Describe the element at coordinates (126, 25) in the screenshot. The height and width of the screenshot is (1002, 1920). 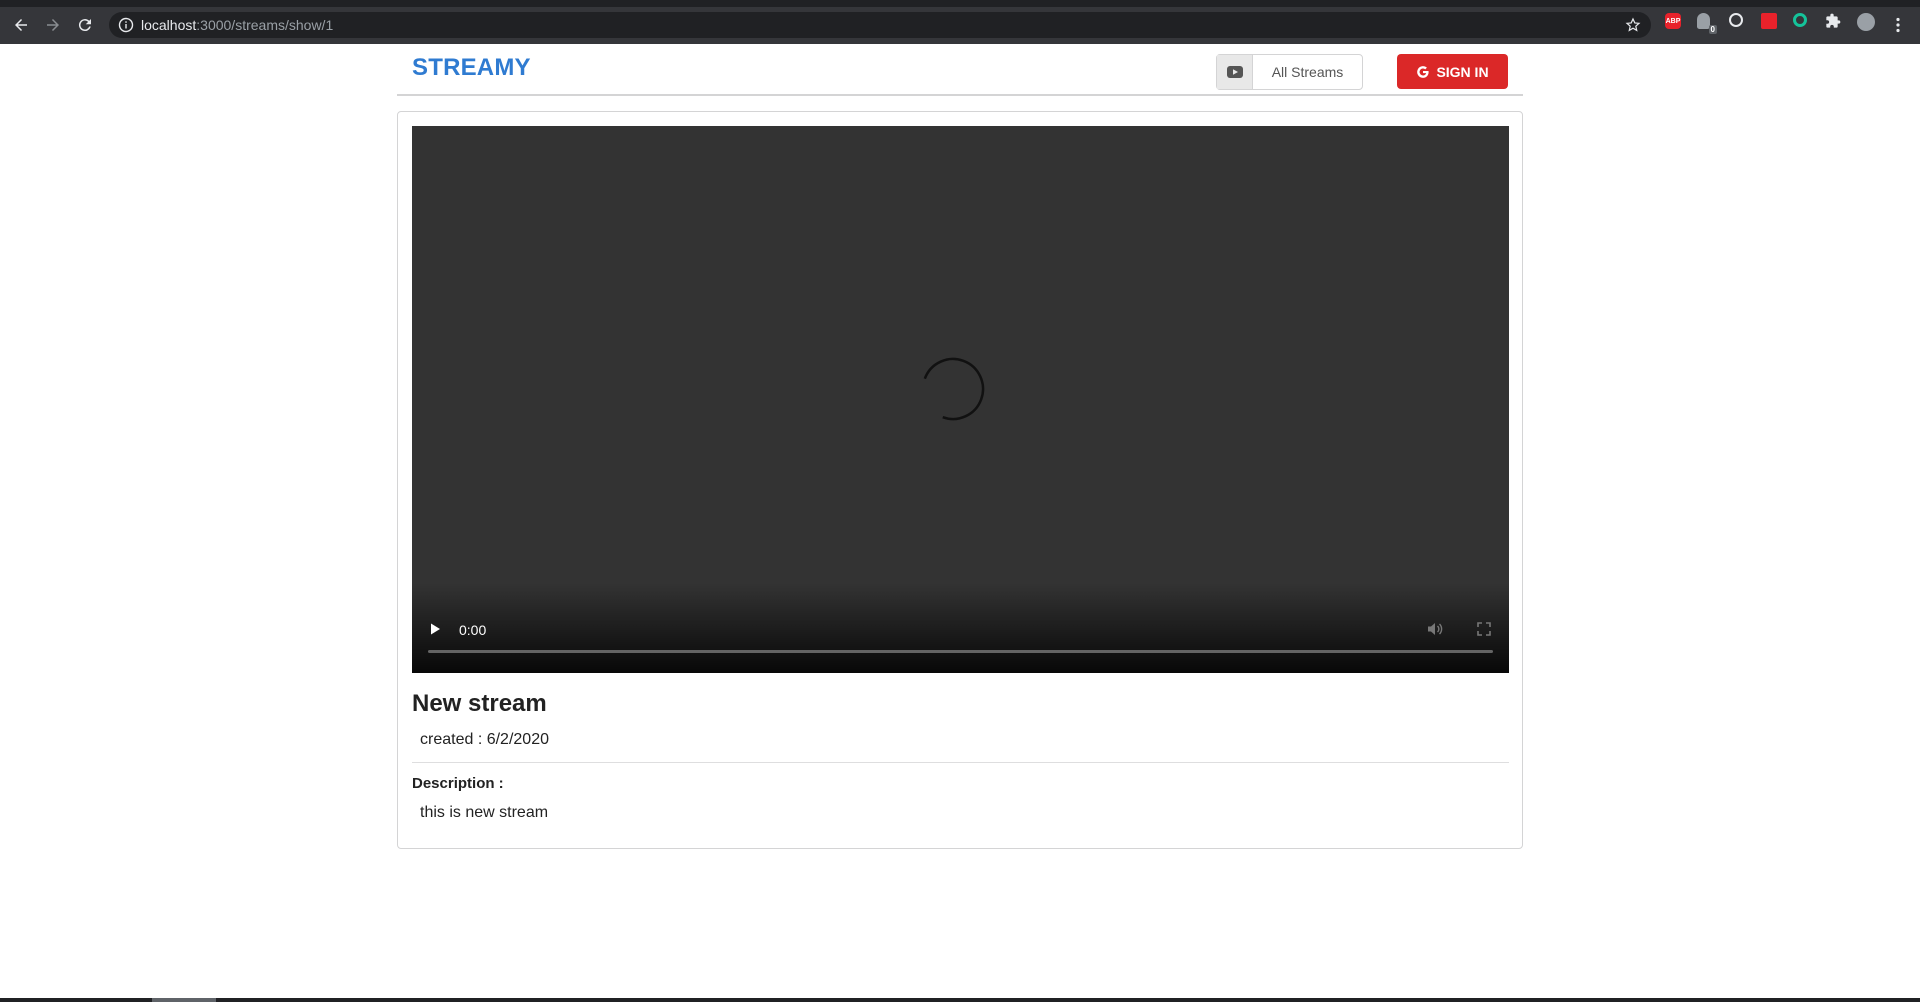
I see `info-icon` at that location.